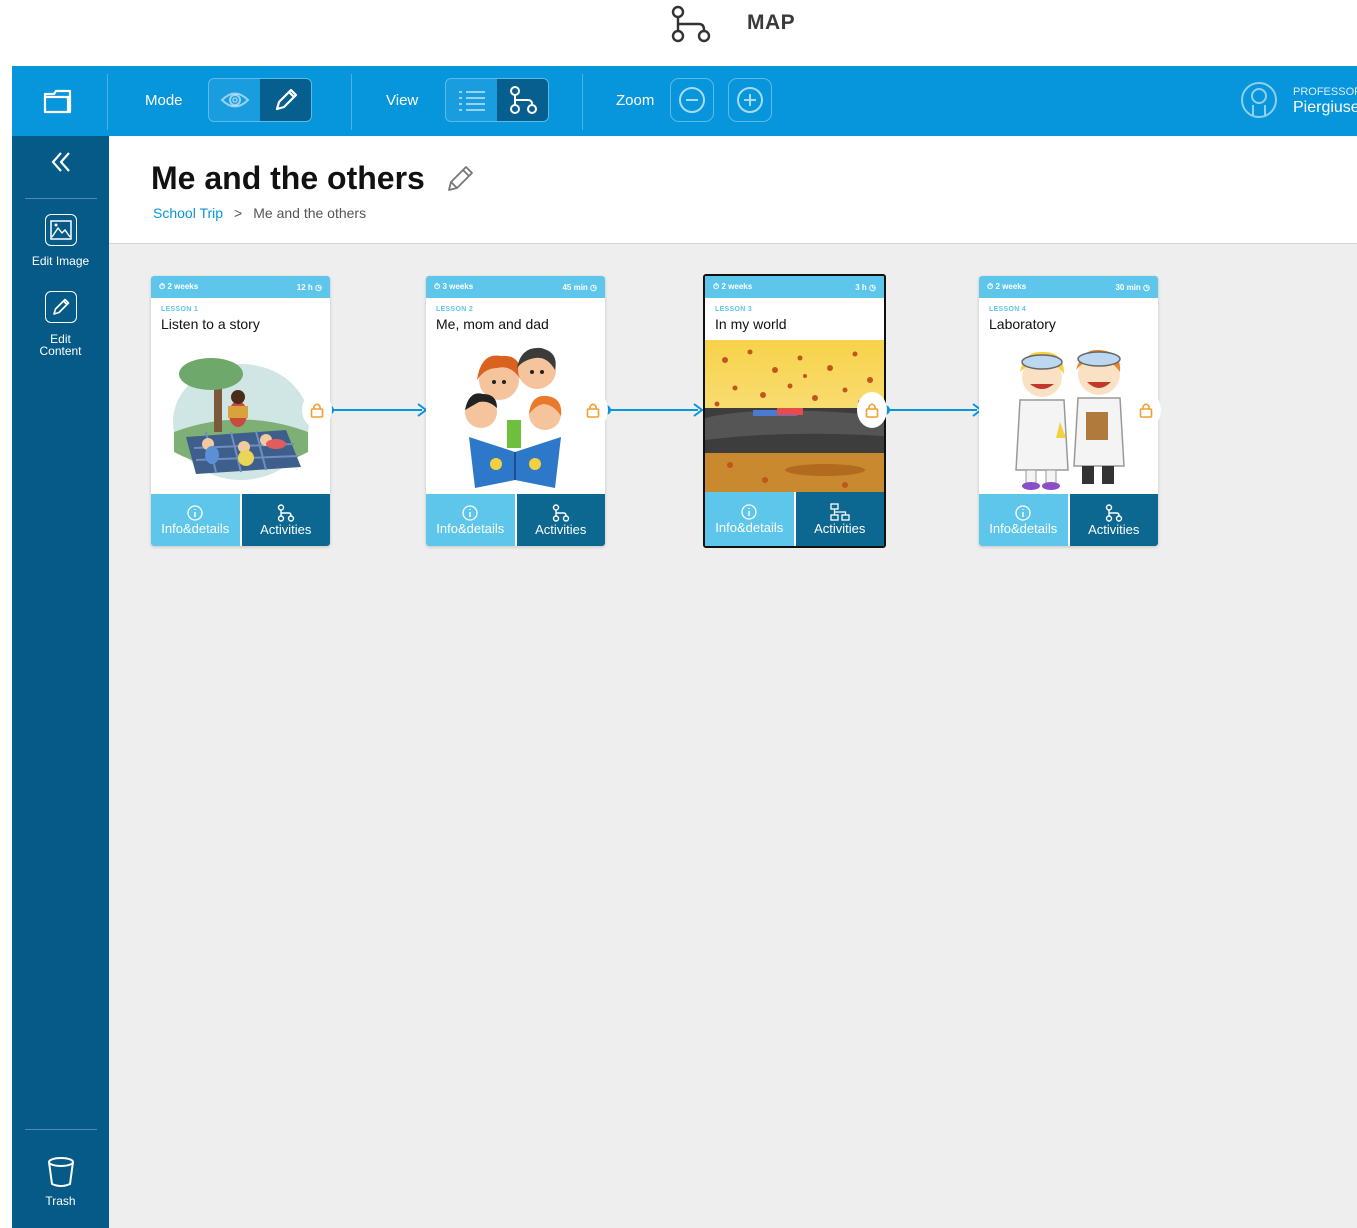  What do you see at coordinates (865, 287) in the screenshot?
I see `card-time: 3 h ◷` at bounding box center [865, 287].